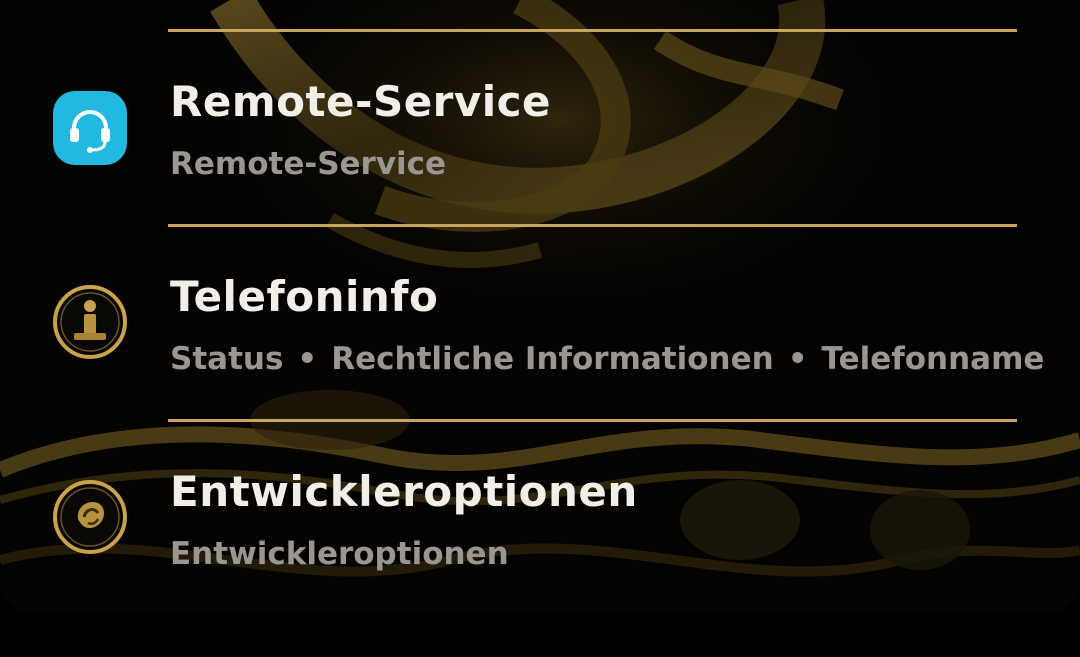 This screenshot has height=657, width=1080. Describe the element at coordinates (339, 554) in the screenshot. I see `settings-item-subtitle: Entwickleroptionen` at that location.